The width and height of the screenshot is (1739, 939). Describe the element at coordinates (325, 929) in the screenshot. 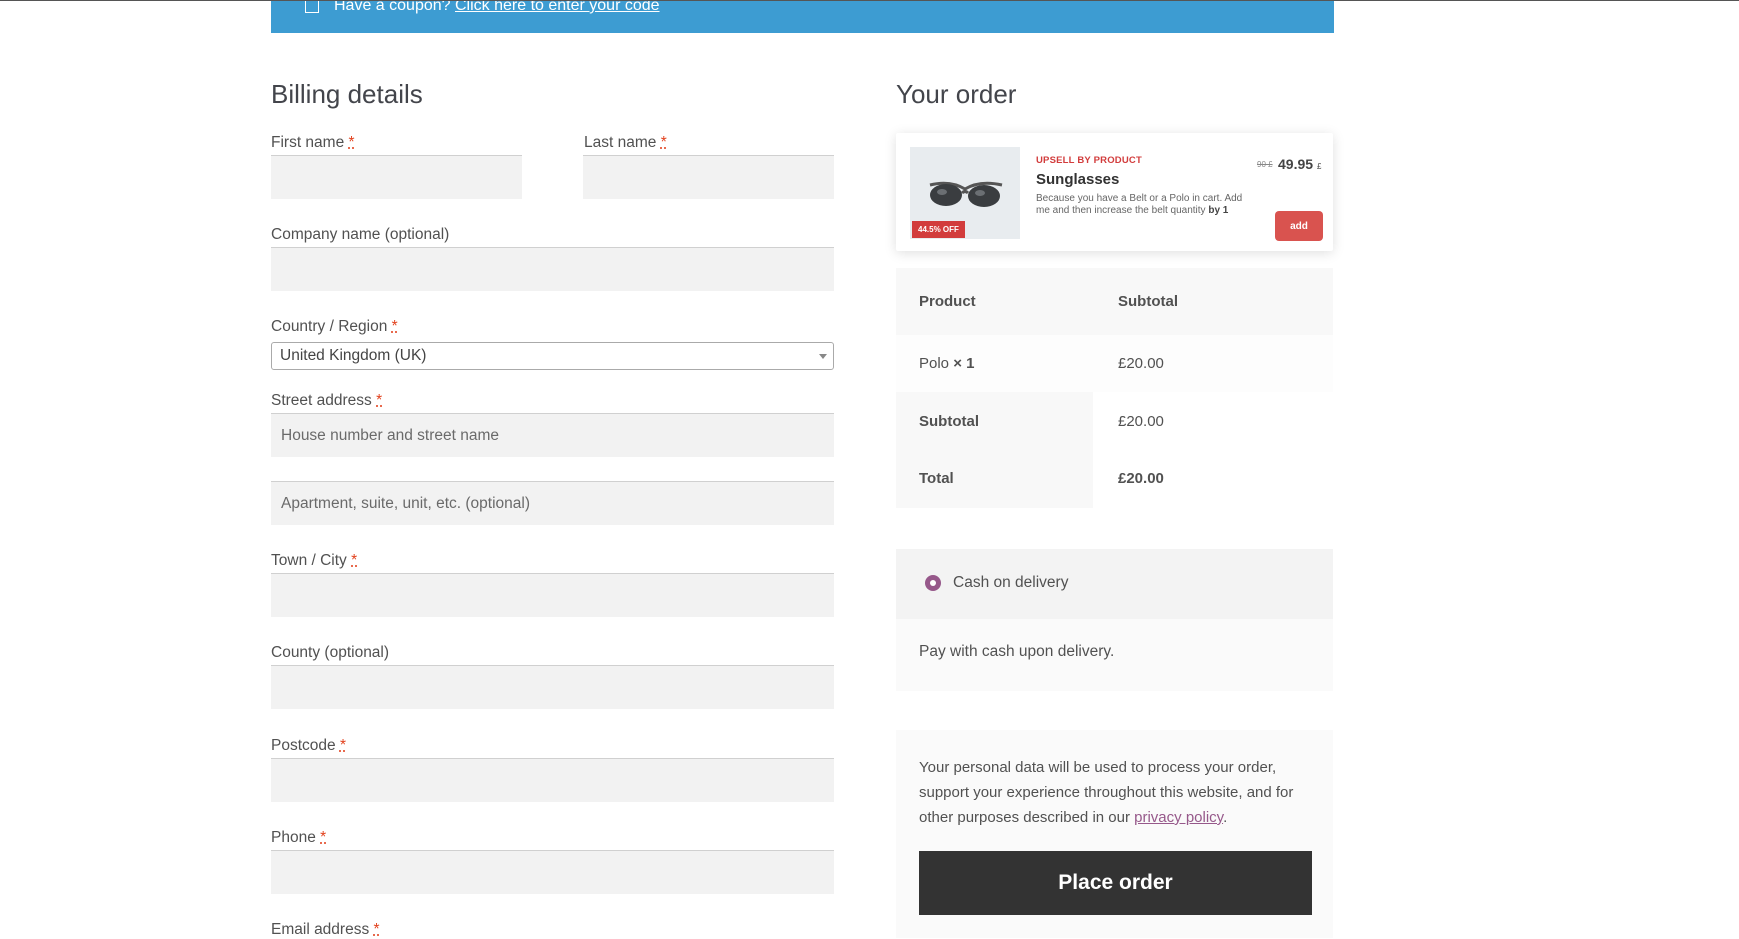

I see `email-label: Email address *` at that location.